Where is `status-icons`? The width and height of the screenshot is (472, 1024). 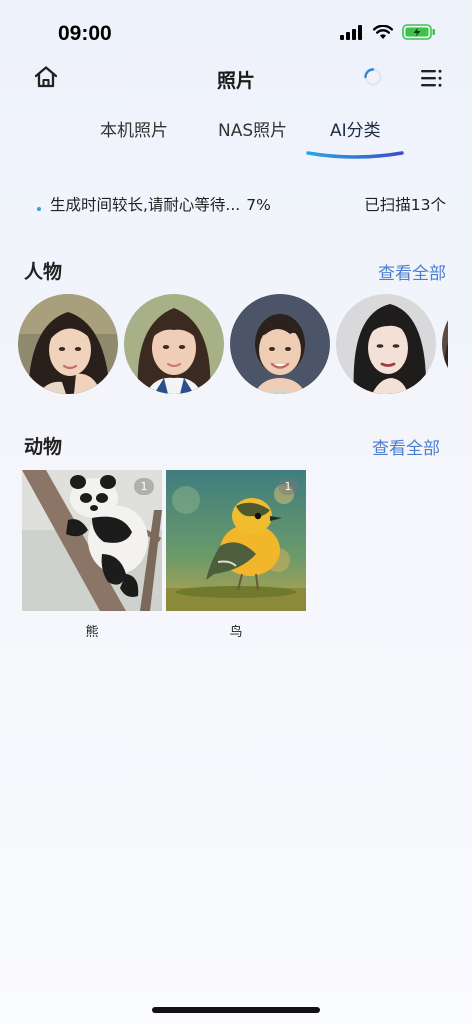 status-icons is located at coordinates (388, 32).